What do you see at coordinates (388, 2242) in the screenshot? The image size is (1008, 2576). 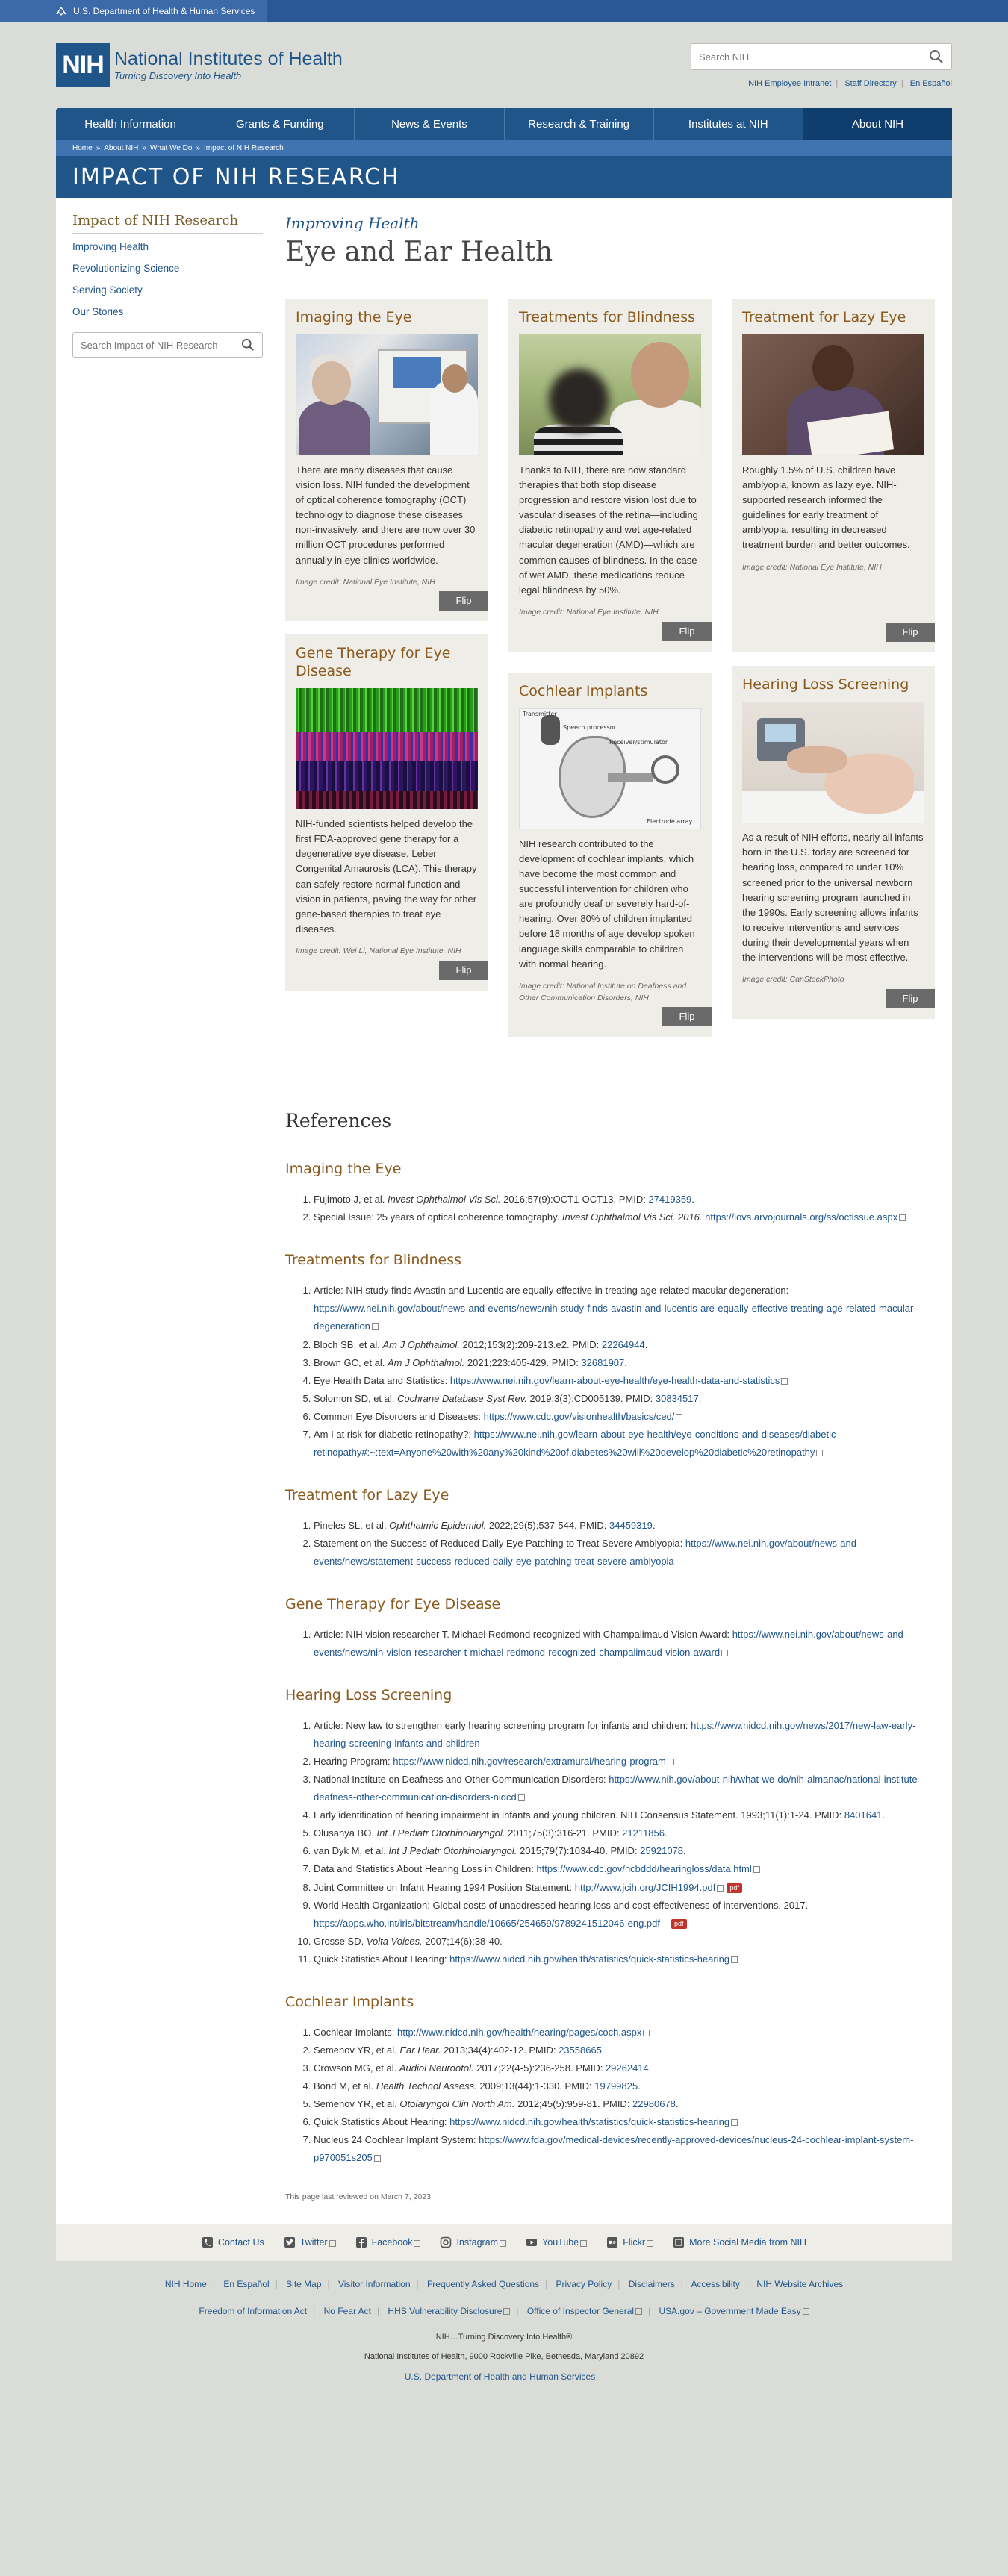 I see `facebook-link: Facebook` at bounding box center [388, 2242].